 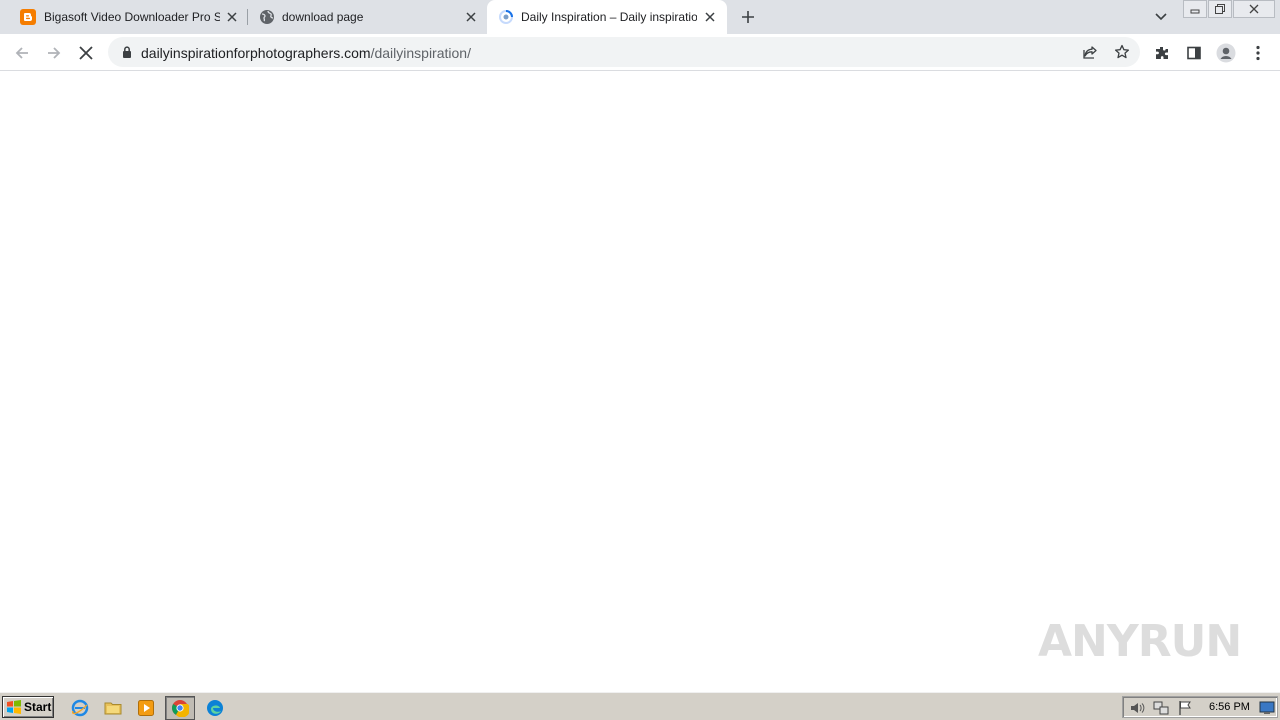 I want to click on menu-kebab-icon, so click(x=1258, y=53).